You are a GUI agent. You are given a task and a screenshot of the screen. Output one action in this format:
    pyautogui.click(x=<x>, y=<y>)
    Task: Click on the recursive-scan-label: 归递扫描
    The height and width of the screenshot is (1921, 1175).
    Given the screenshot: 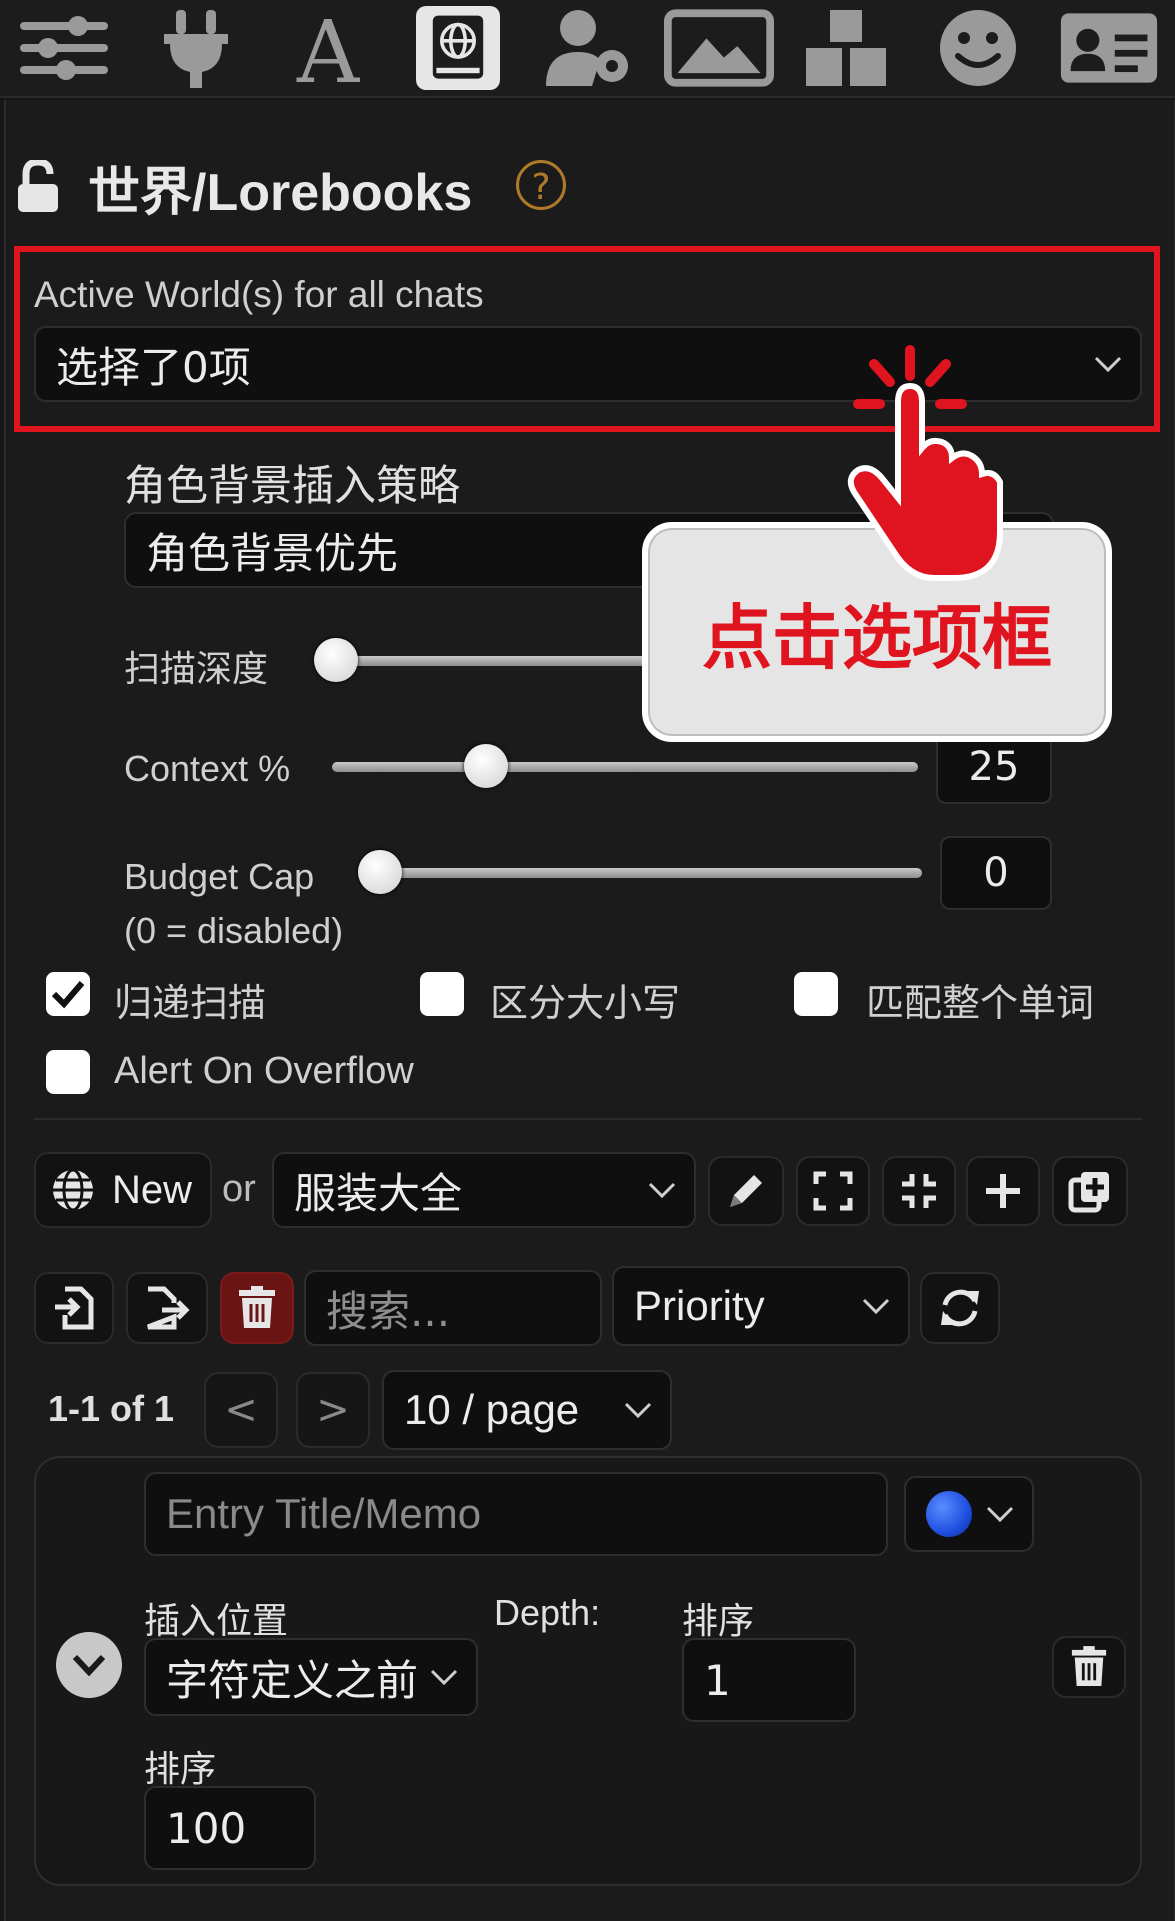 What is the action you would take?
    pyautogui.click(x=190, y=1004)
    